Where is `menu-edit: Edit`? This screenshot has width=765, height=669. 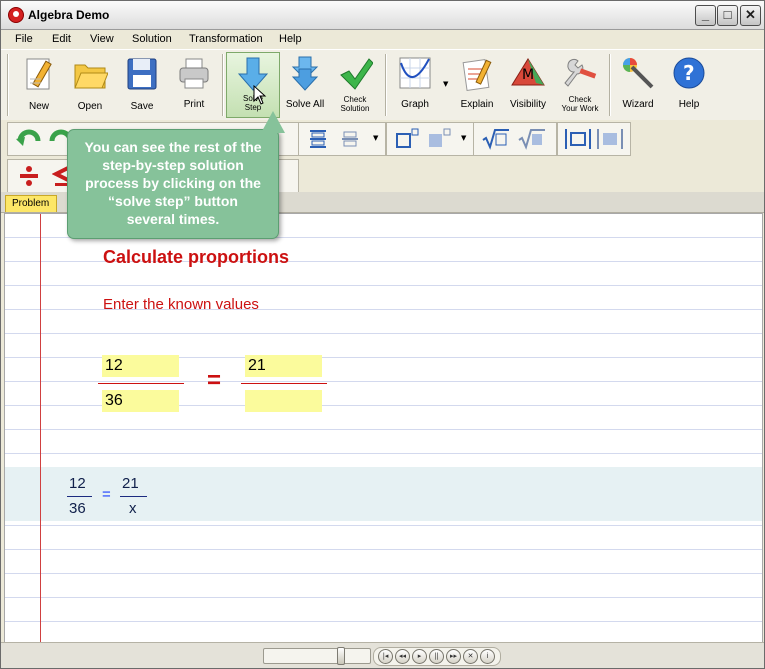 menu-edit: Edit is located at coordinates (61, 39).